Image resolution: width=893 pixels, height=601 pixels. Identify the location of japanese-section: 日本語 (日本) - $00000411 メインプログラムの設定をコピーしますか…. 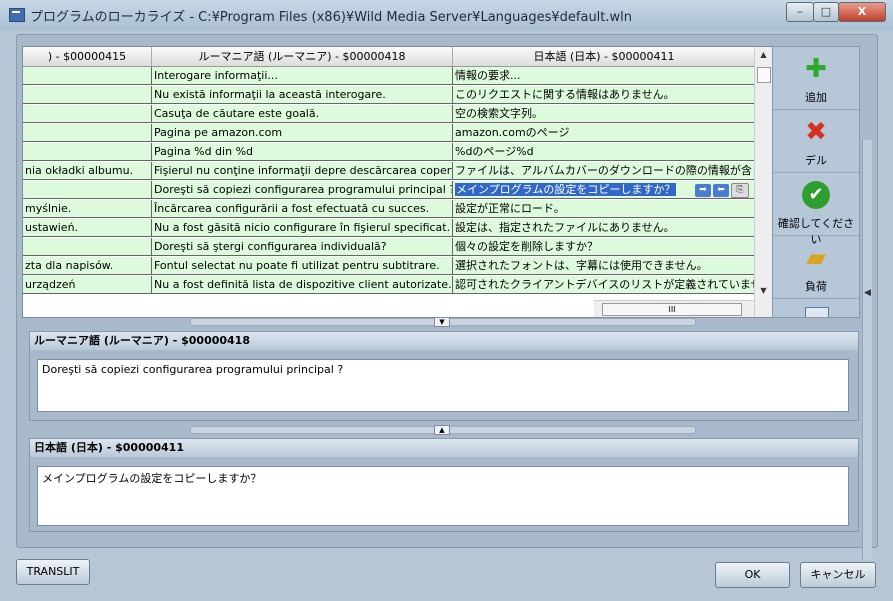
(444, 485).